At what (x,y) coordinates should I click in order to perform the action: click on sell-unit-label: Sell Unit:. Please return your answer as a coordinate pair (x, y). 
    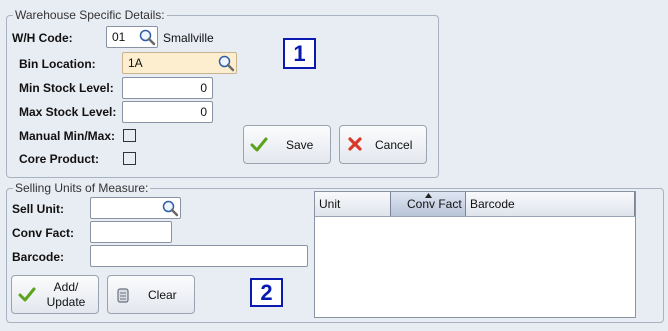
    Looking at the image, I should click on (38, 209).